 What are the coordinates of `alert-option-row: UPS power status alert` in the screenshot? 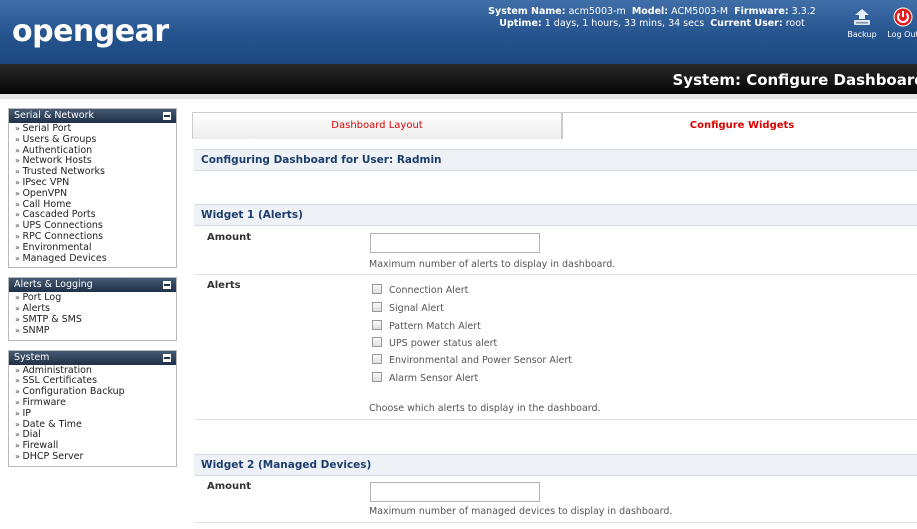 It's located at (434, 343).